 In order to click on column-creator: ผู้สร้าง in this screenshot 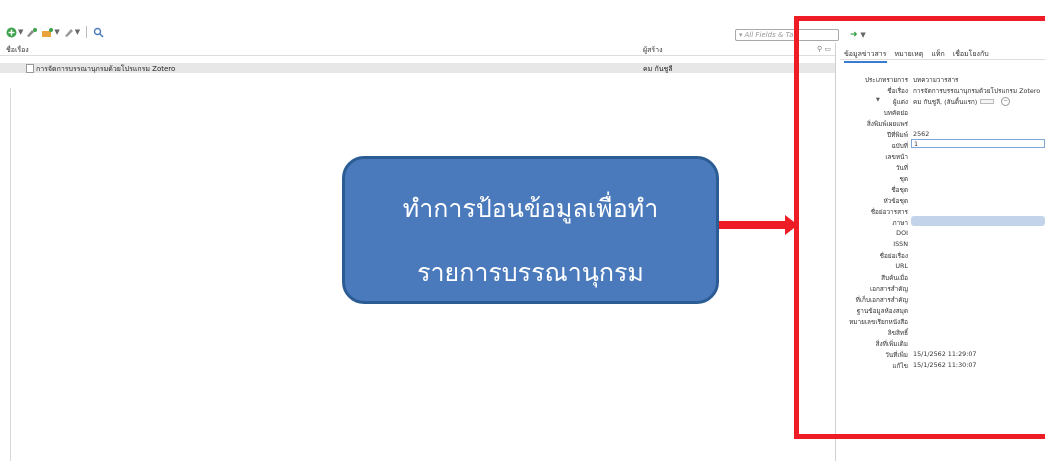, I will do `click(652, 50)`.